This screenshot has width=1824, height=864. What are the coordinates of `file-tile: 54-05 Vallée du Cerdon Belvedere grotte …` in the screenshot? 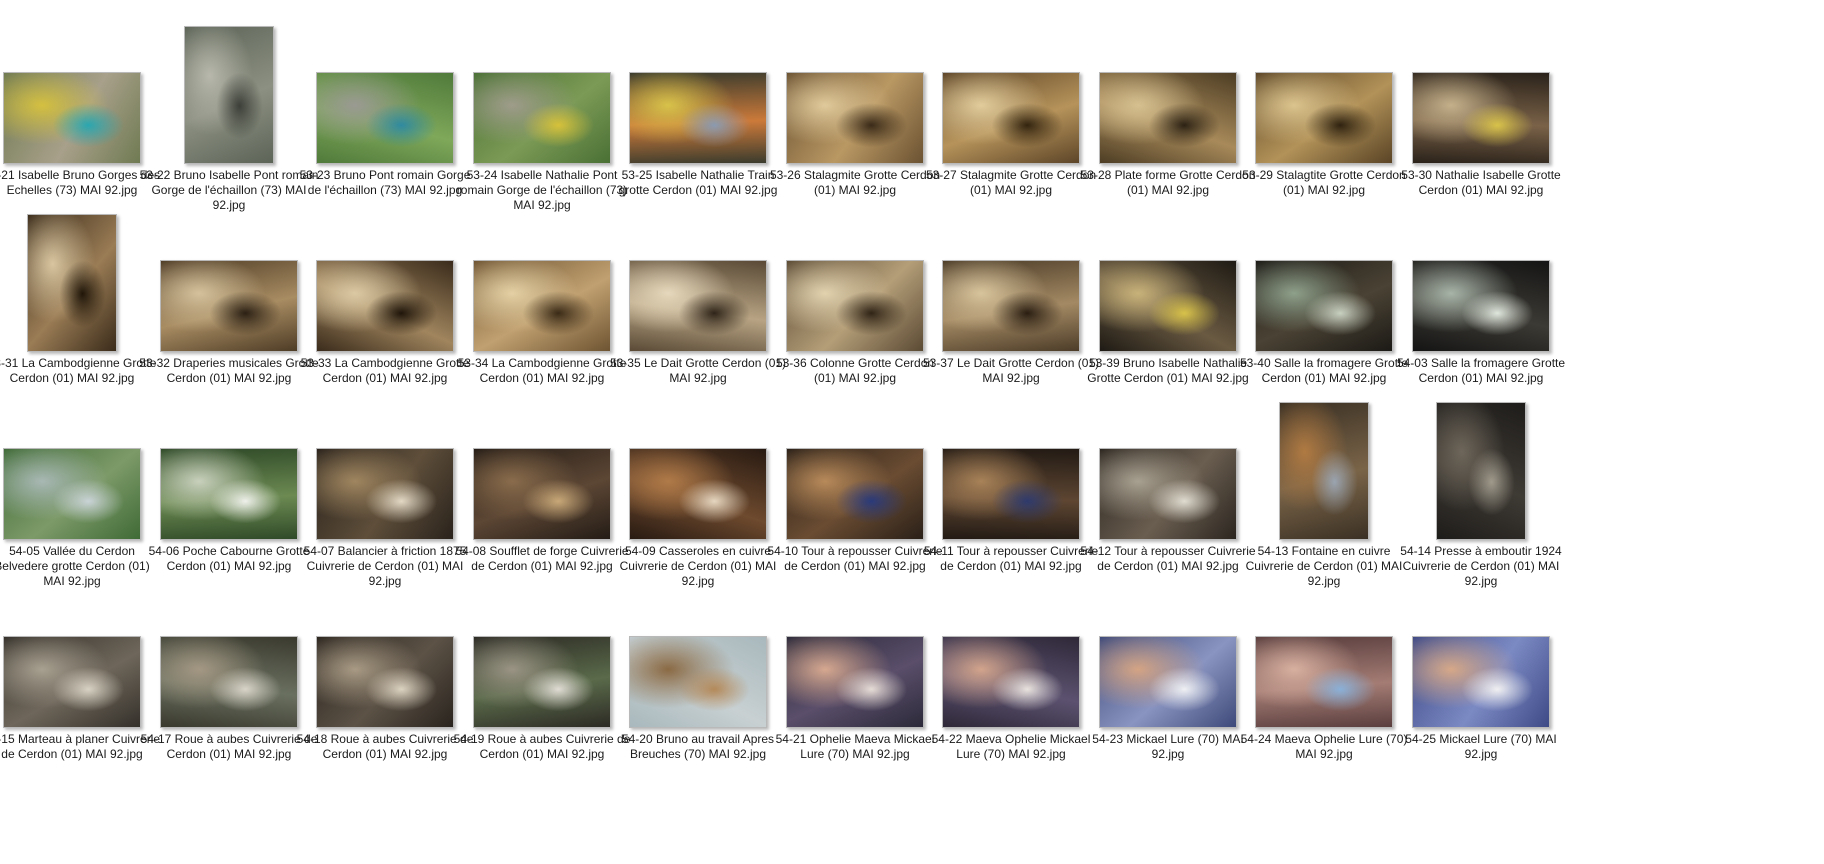 It's located at (81, 489).